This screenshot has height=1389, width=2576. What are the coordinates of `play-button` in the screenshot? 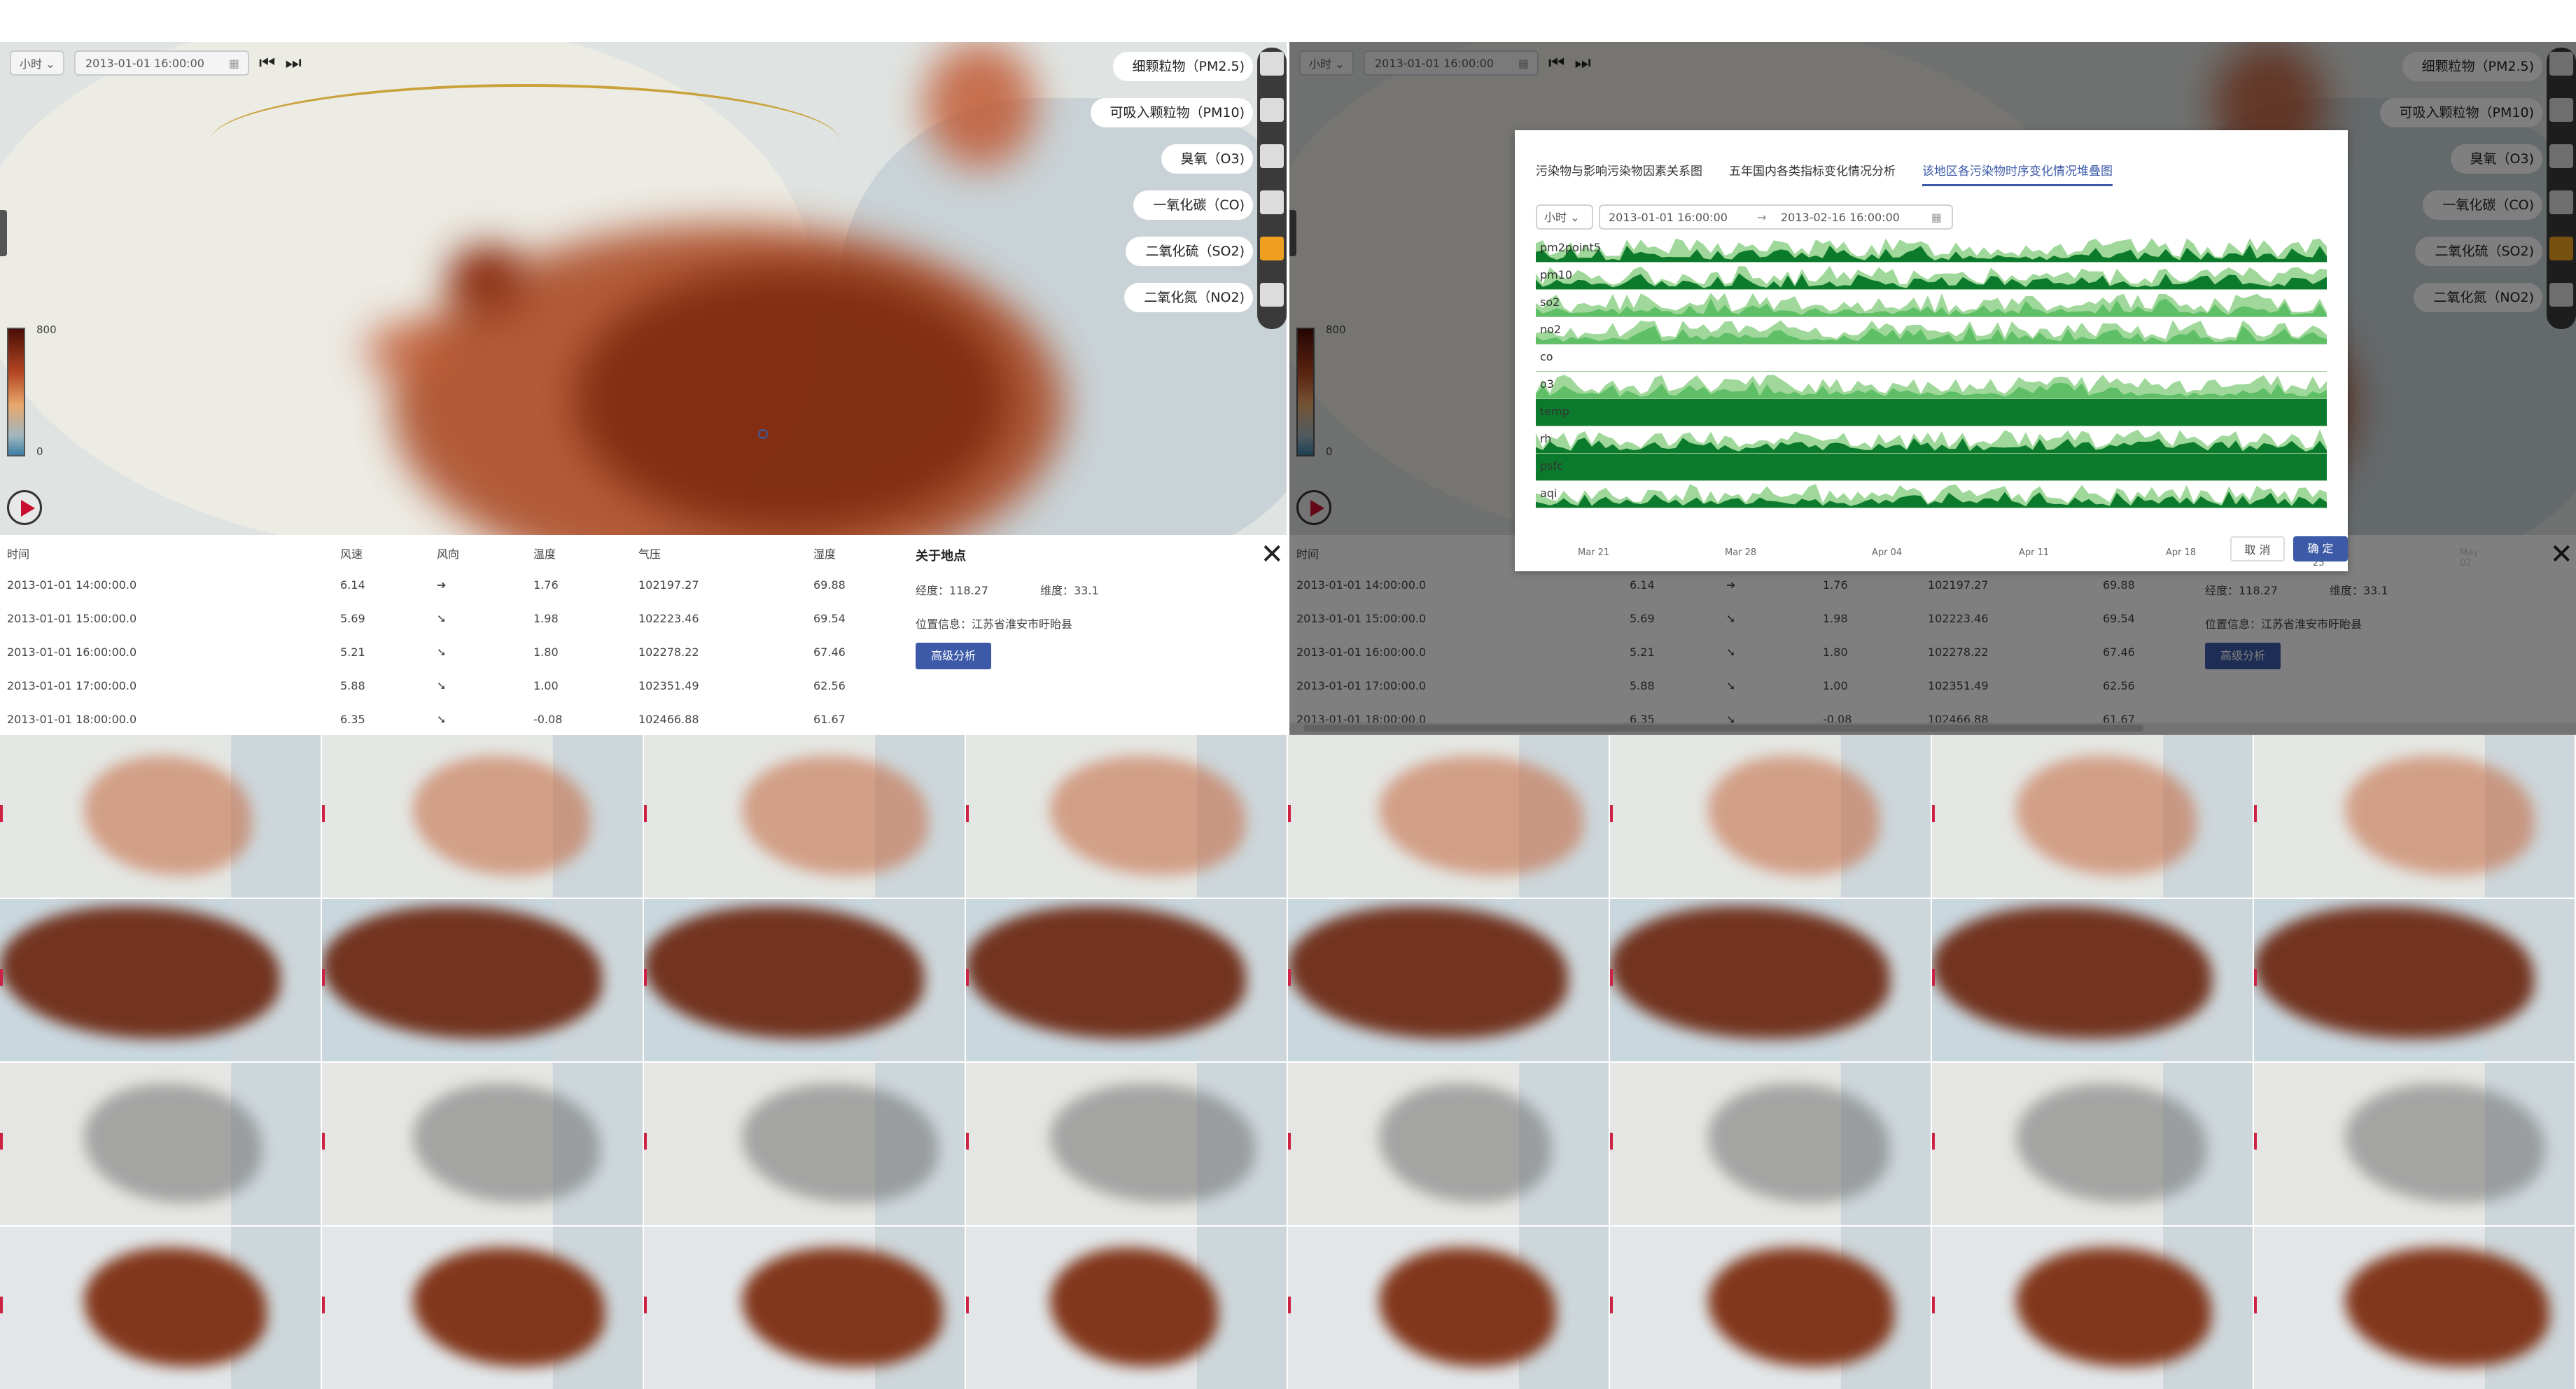 It's located at (24, 507).